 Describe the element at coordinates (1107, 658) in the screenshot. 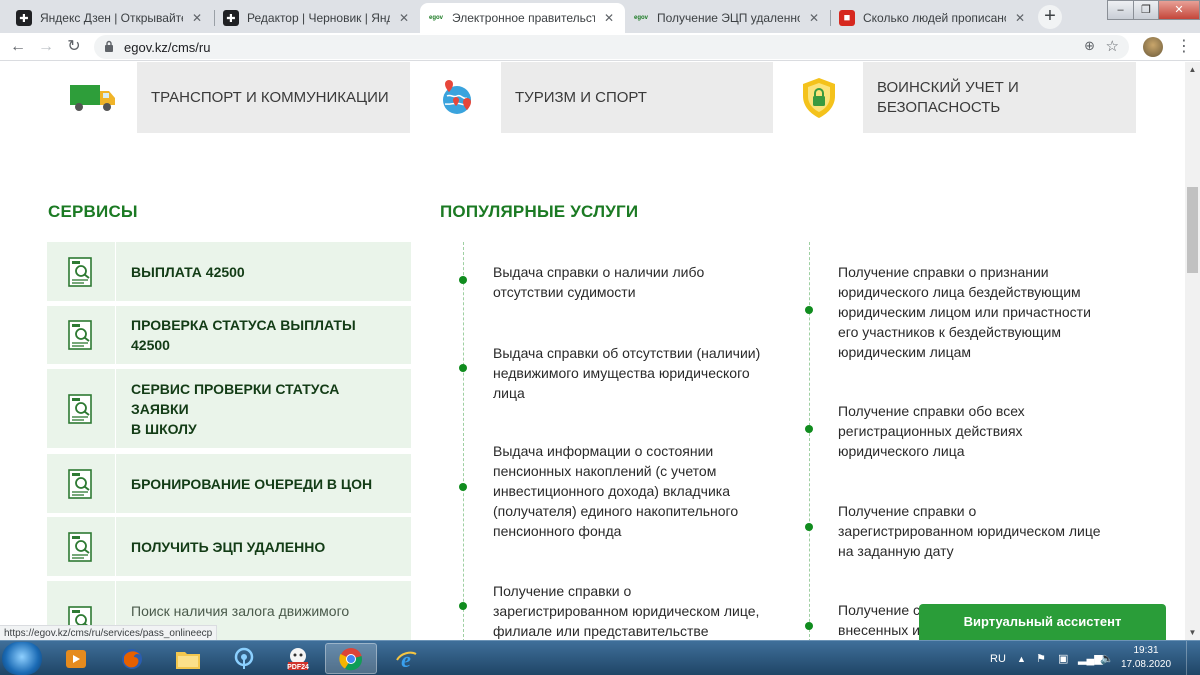

I see `volume-icon: 🔈` at that location.